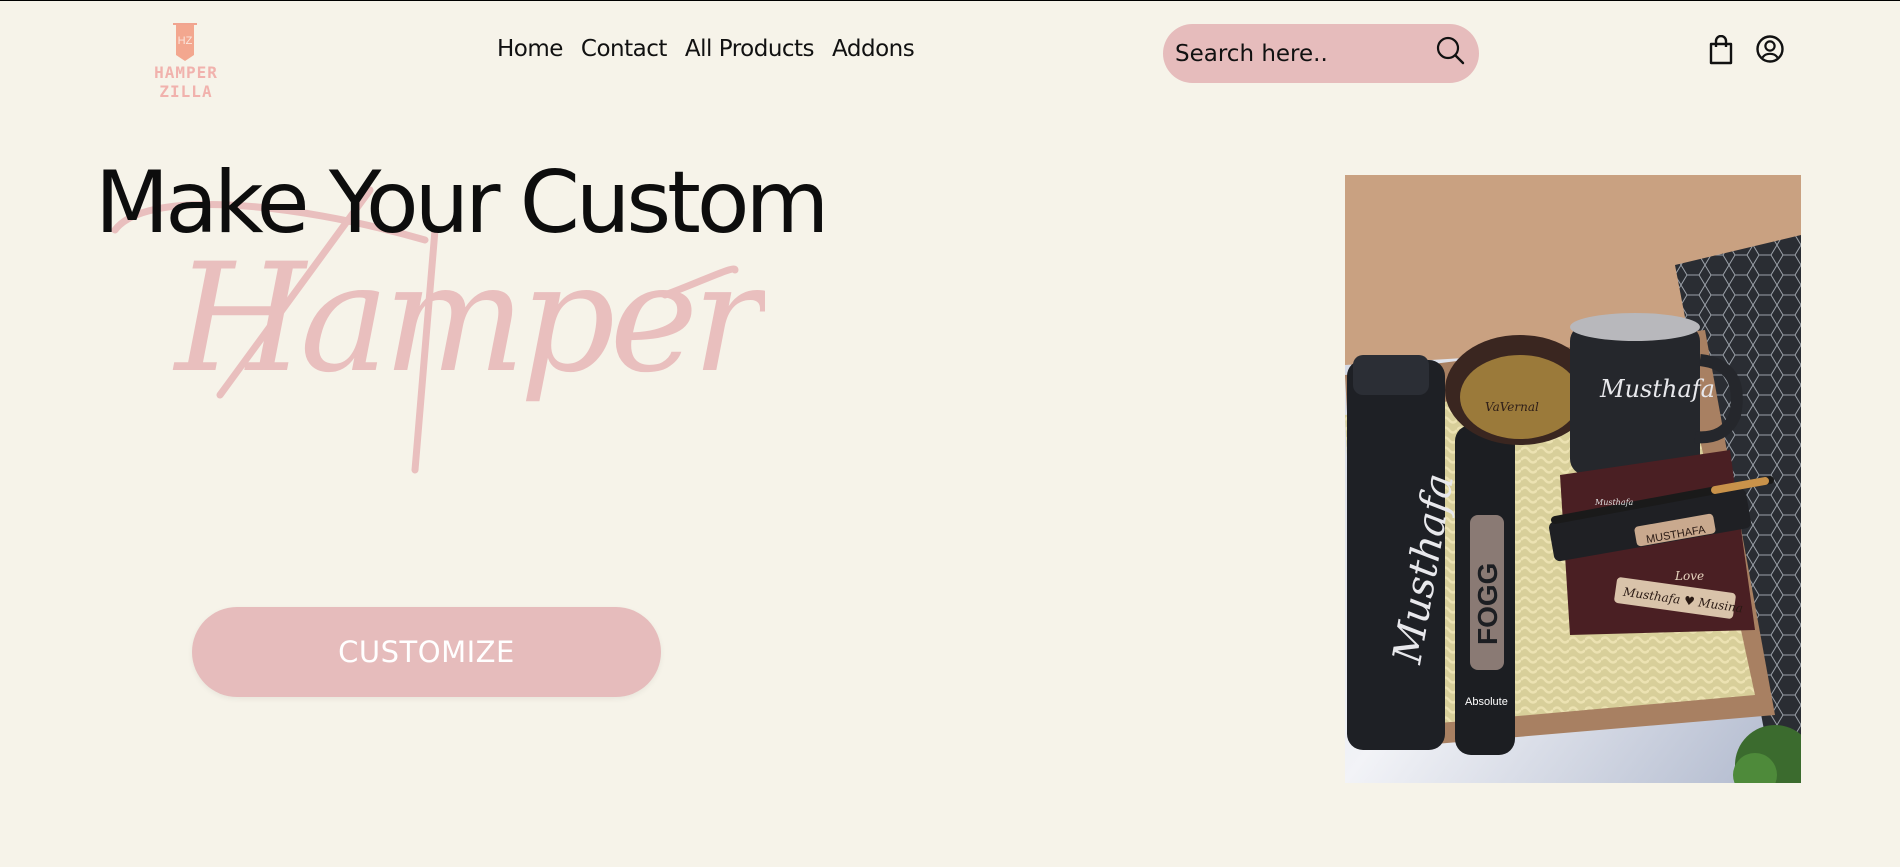 This screenshot has height=867, width=1900. Describe the element at coordinates (530, 49) in the screenshot. I see `nav-home: Home` at that location.